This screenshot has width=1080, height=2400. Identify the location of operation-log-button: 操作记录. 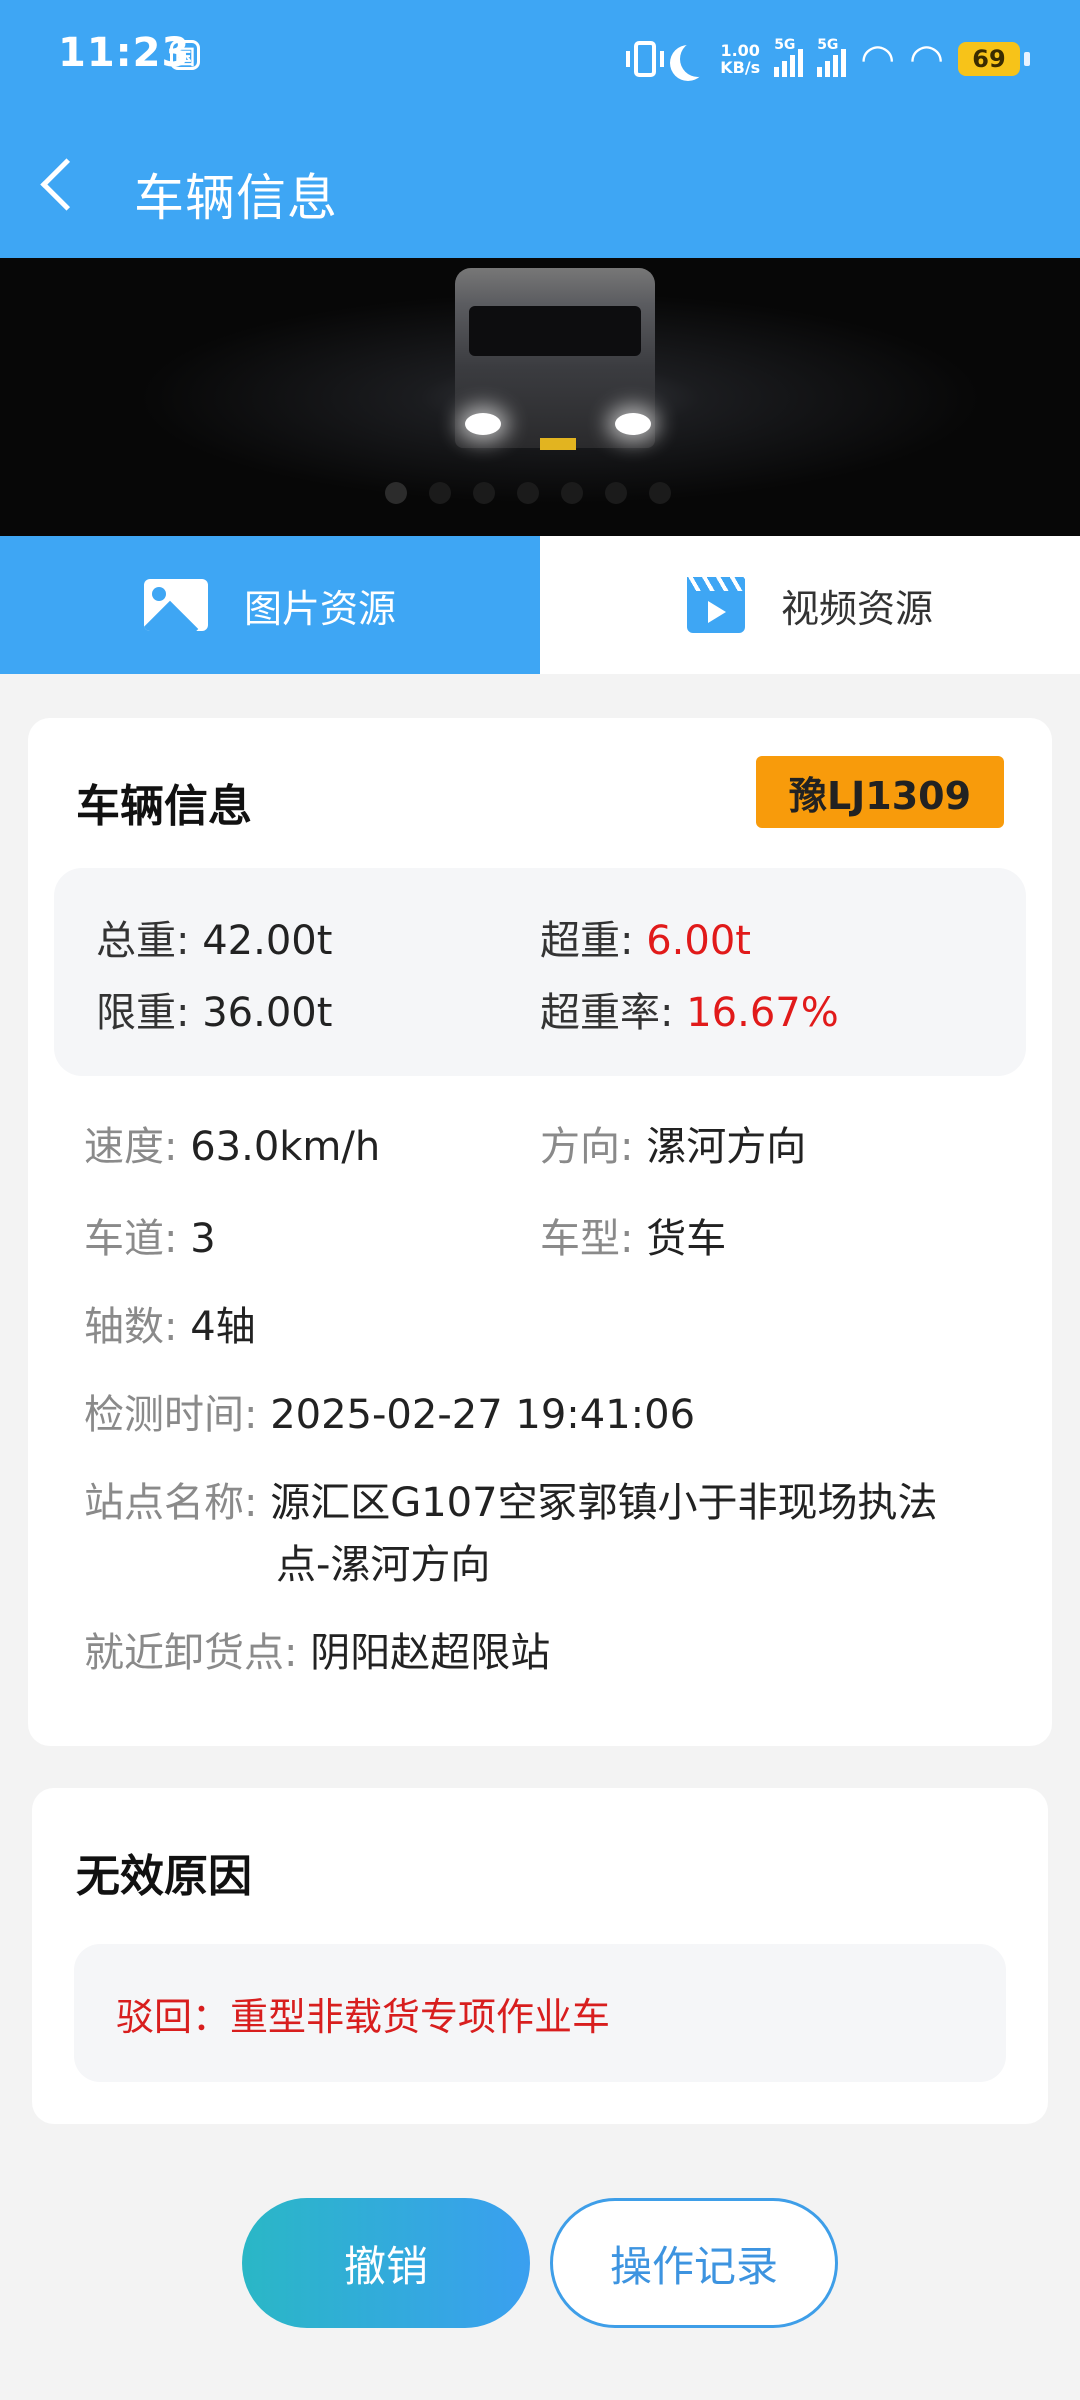
(694, 2263).